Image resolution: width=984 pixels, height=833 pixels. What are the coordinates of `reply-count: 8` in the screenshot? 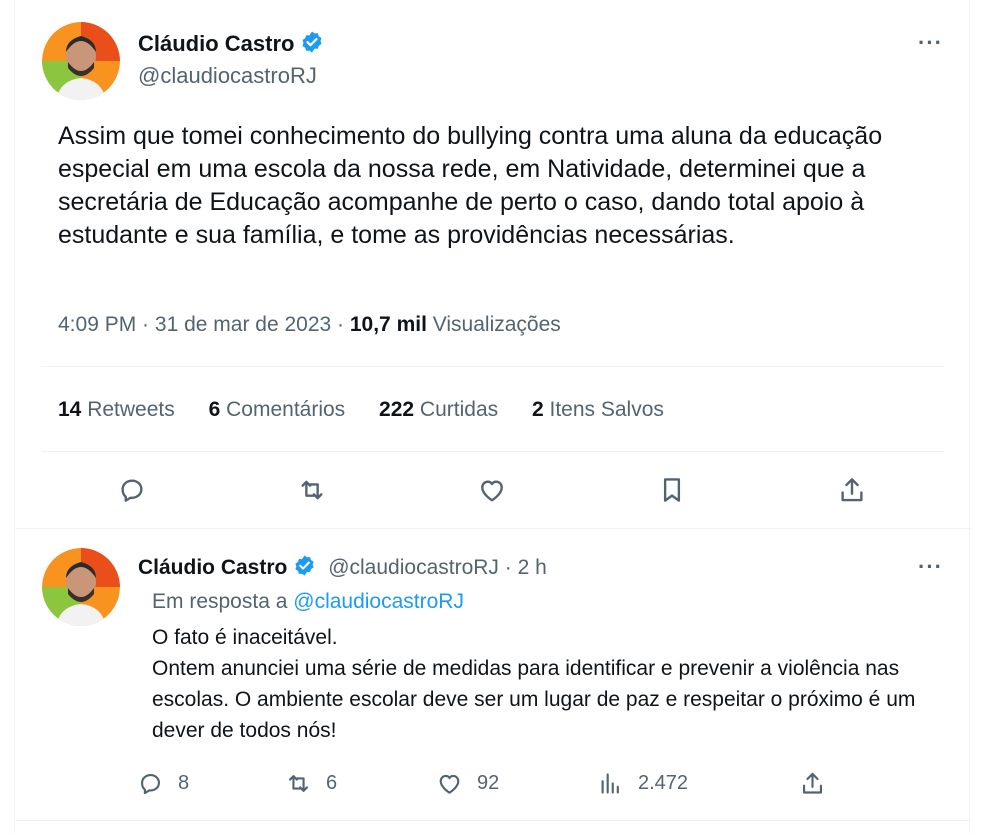 It's located at (184, 783).